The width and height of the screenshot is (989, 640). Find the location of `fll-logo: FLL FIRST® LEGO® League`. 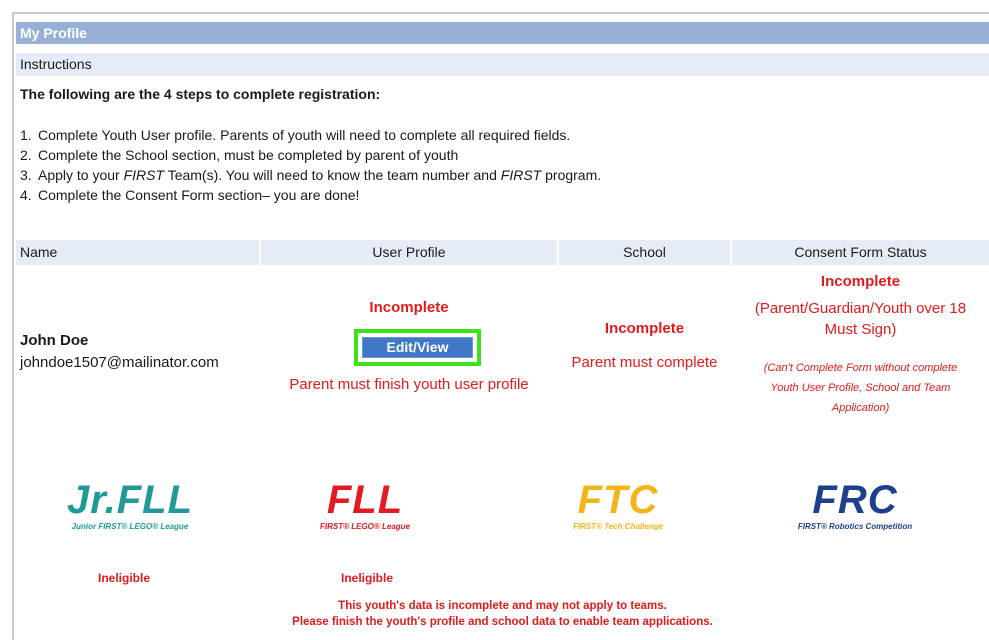

fll-logo: FLL FIRST® LEGO® League is located at coordinates (365, 504).